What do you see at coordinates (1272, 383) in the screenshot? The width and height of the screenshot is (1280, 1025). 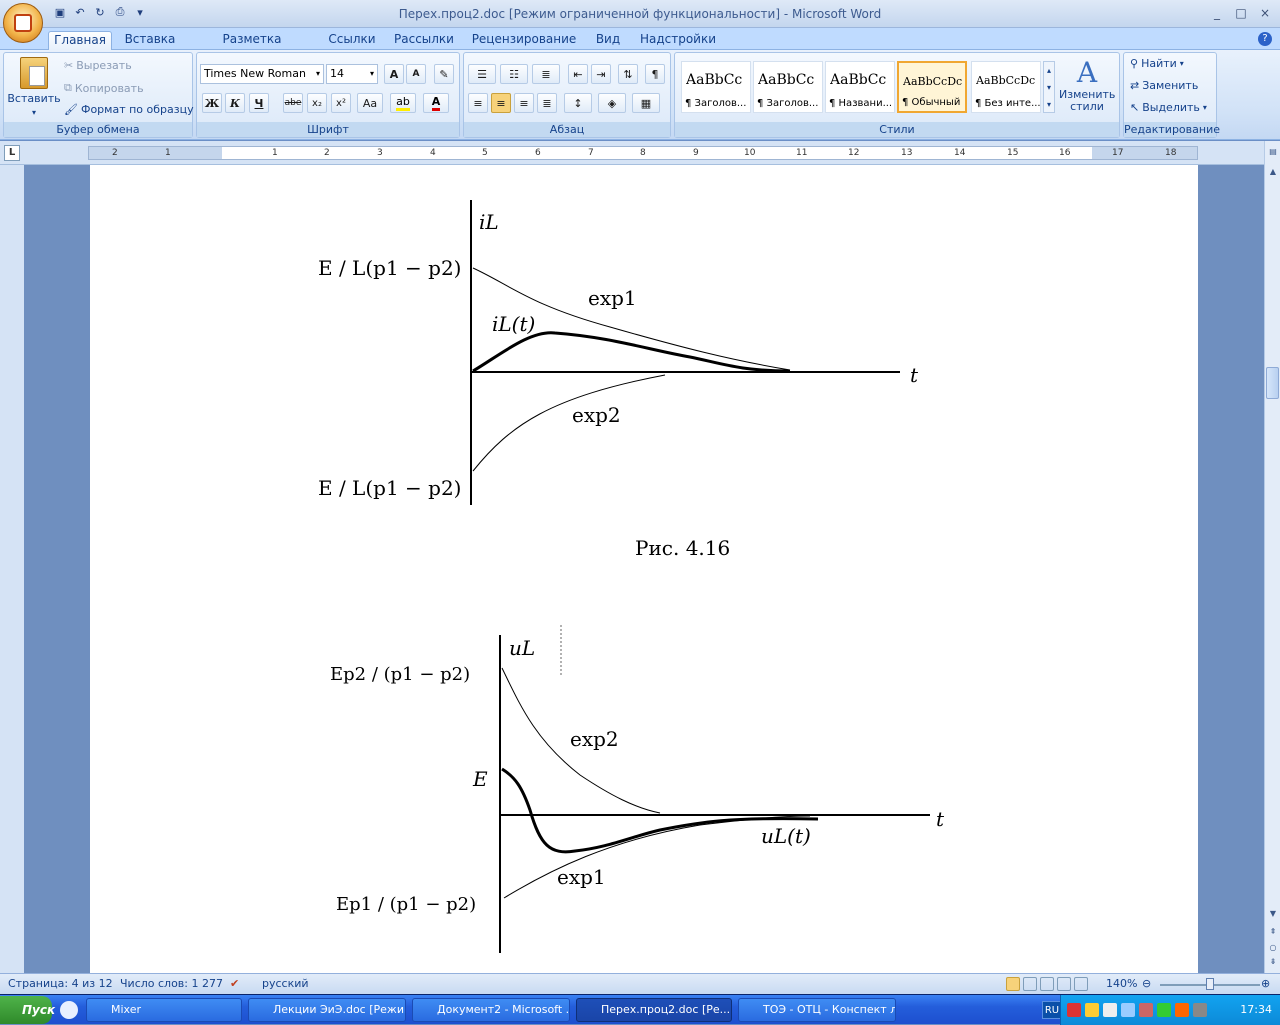 I see `scroll-thumb` at bounding box center [1272, 383].